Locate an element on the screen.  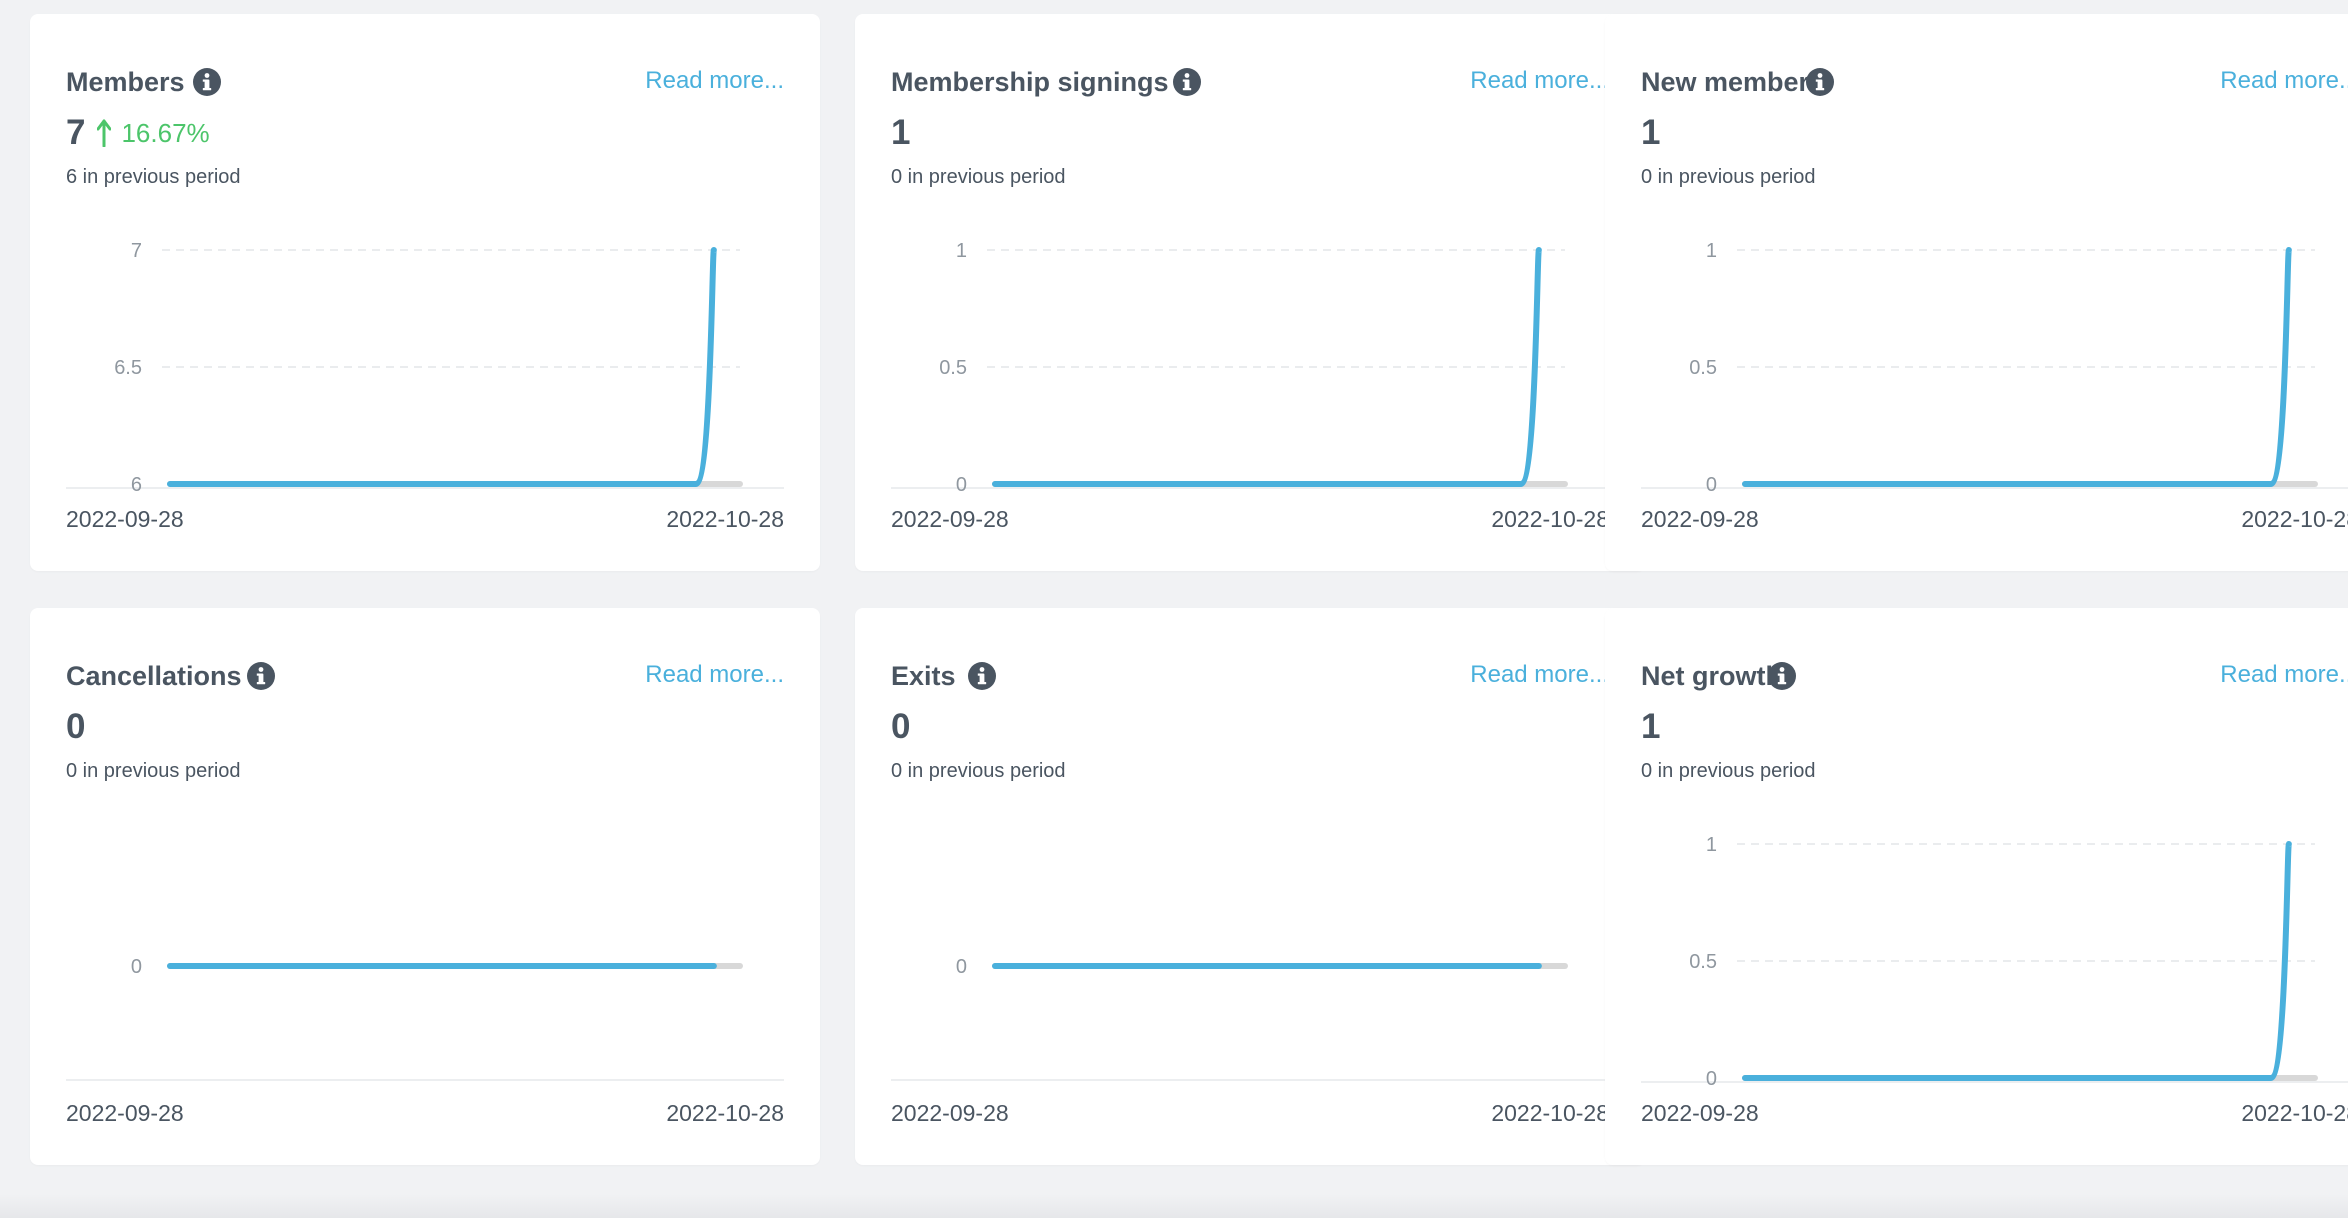
y-tick-label: 6.5 is located at coordinates (128, 368).